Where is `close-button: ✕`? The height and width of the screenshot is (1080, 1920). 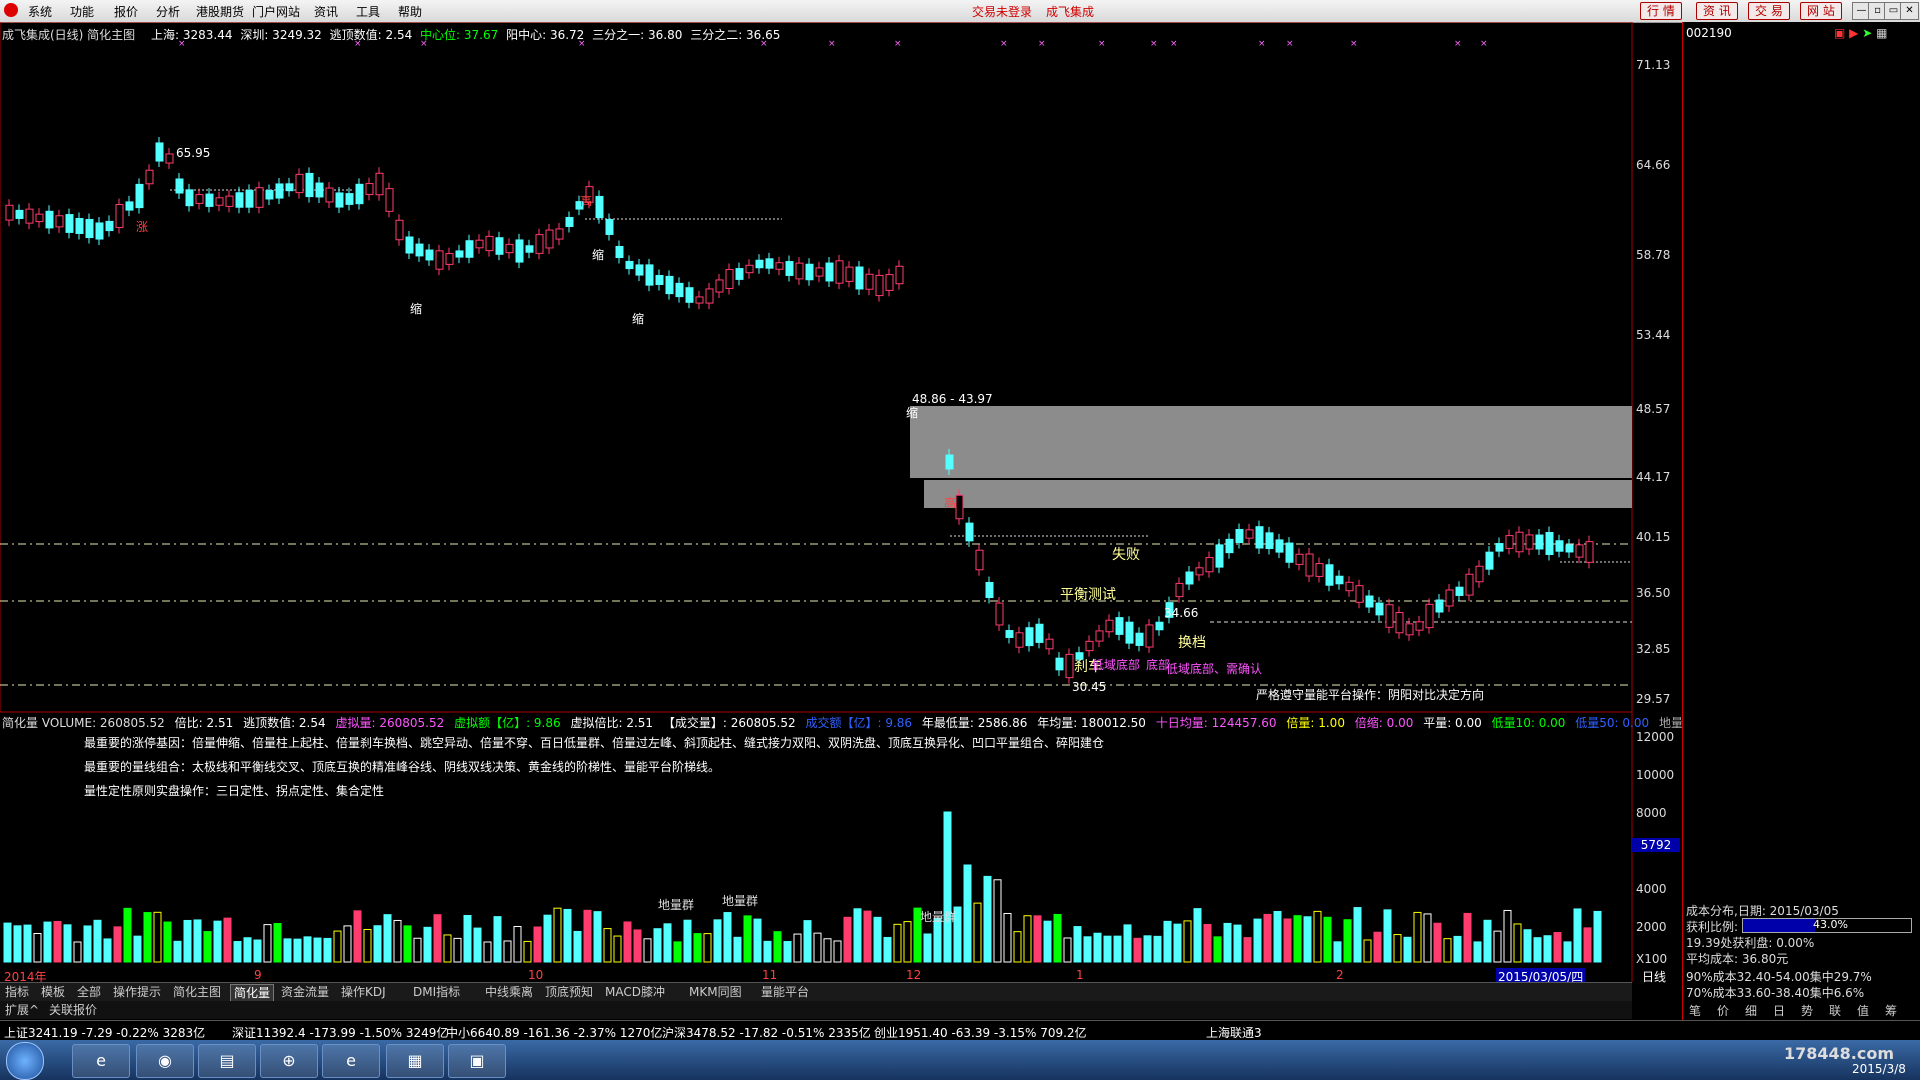
close-button: ✕ is located at coordinates (1909, 11).